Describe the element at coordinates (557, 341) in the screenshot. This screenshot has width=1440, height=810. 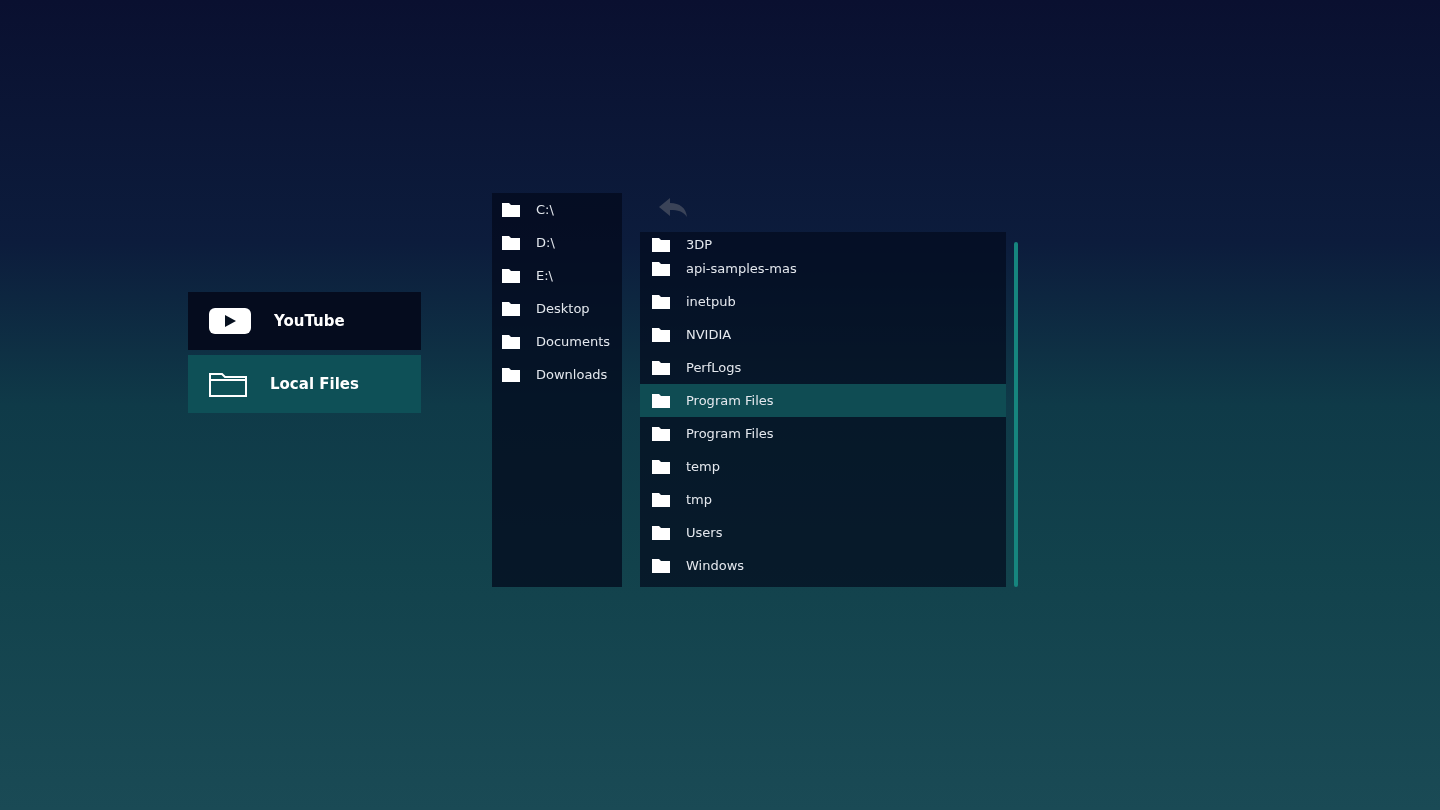
I see `drive-item: Documents` at that location.